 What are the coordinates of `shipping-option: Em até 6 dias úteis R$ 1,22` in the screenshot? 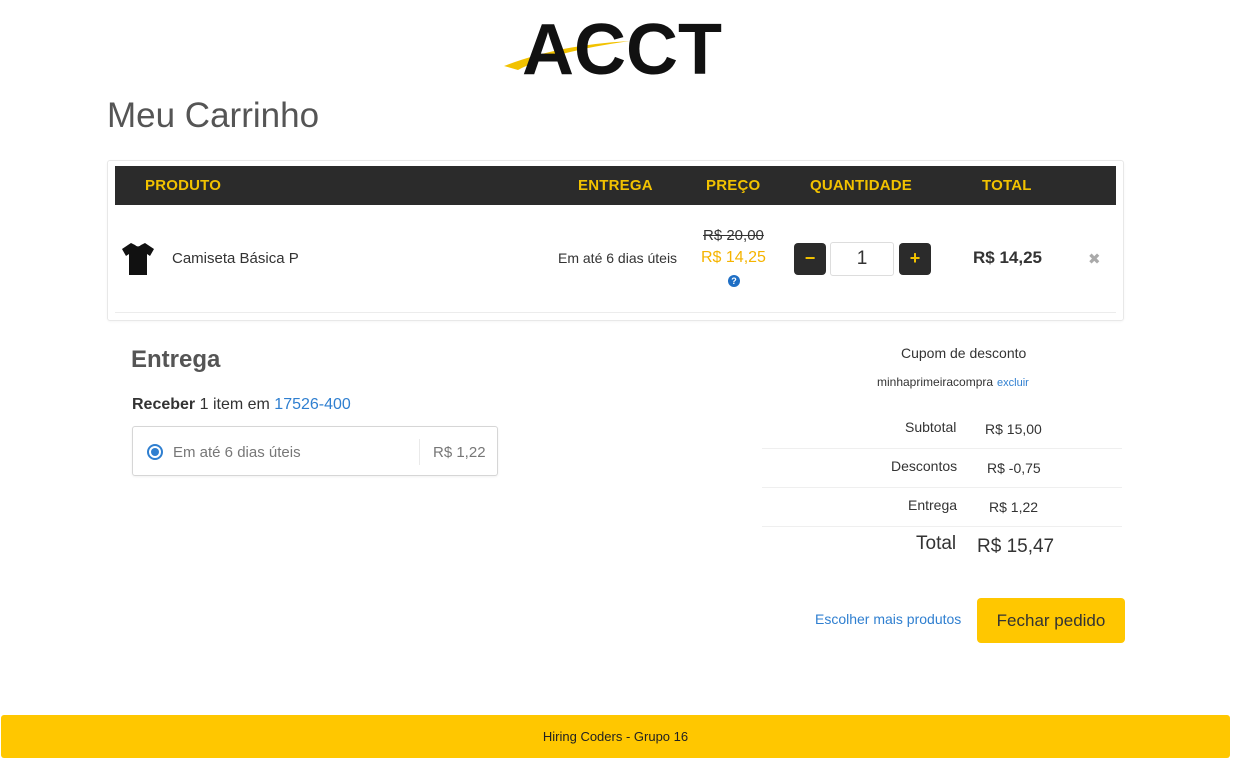 It's located at (315, 451).